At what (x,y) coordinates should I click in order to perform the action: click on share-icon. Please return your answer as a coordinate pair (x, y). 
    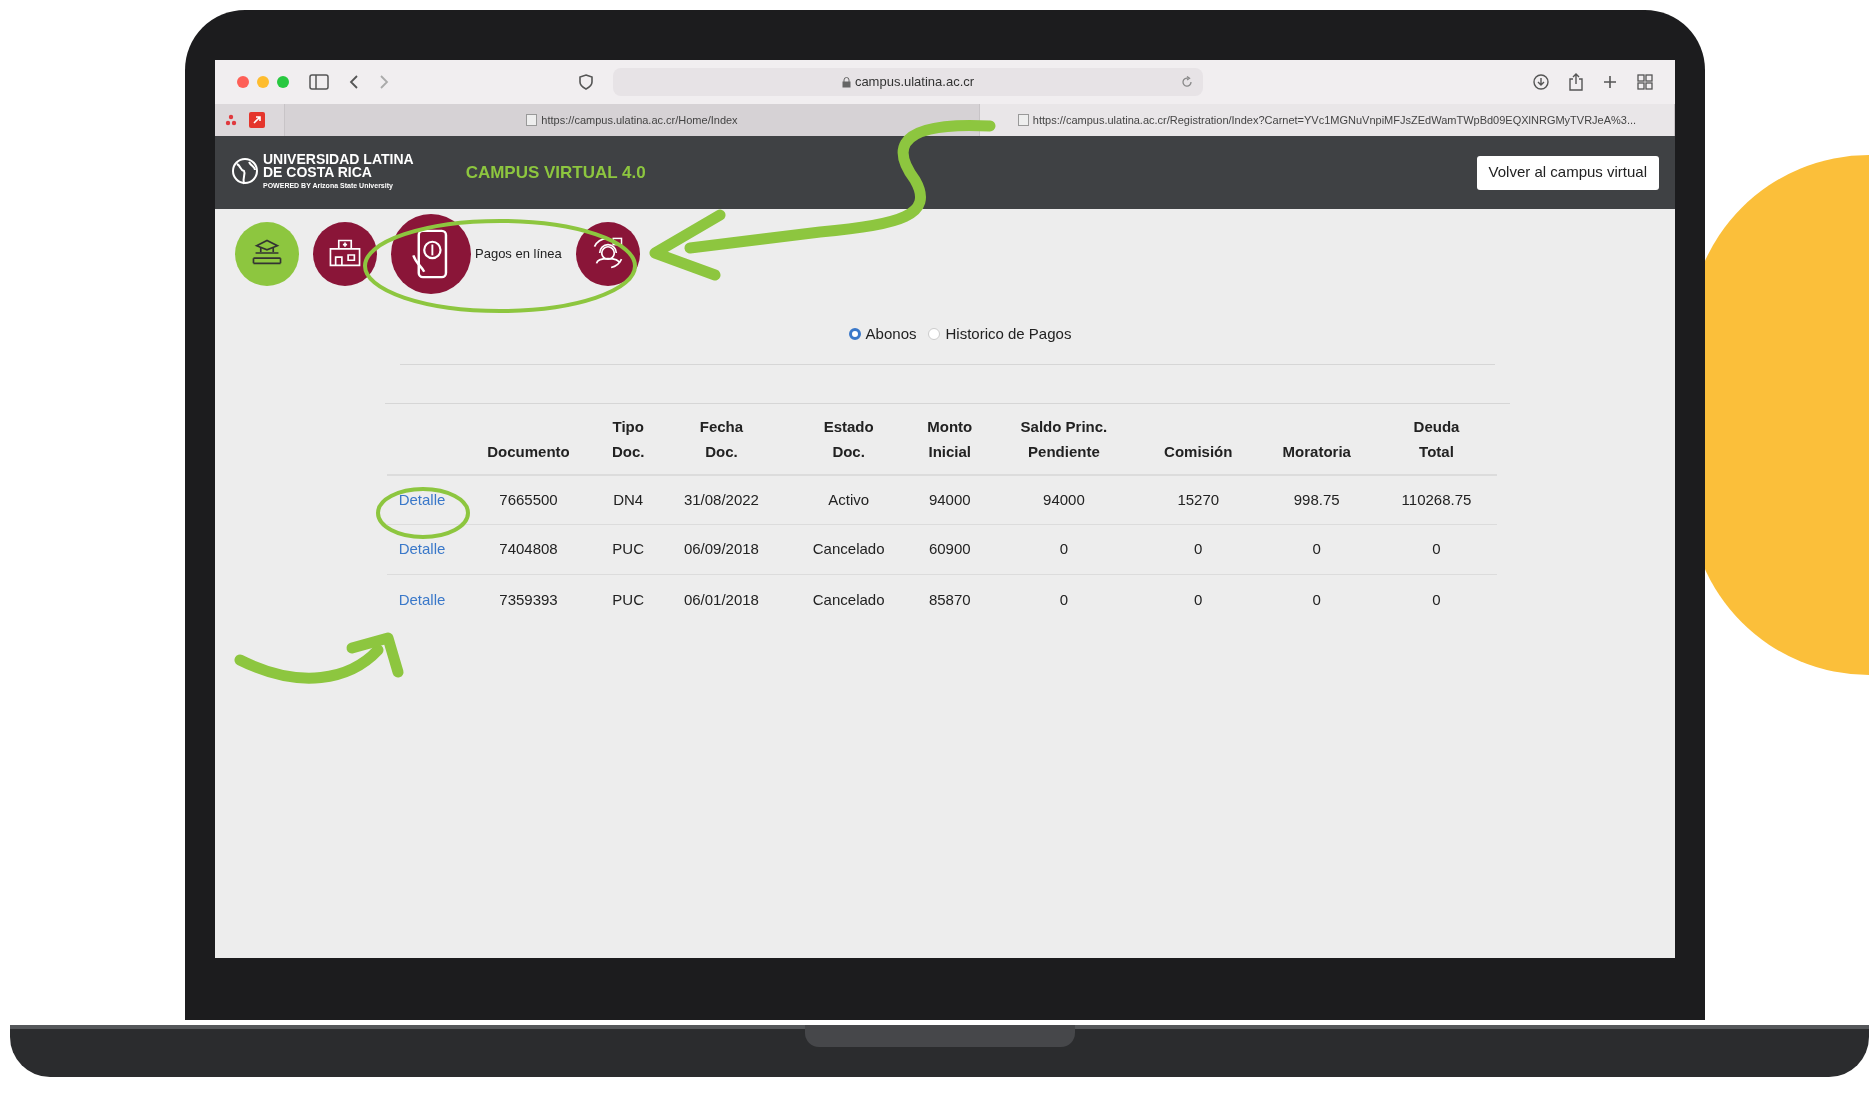
    Looking at the image, I should click on (1576, 82).